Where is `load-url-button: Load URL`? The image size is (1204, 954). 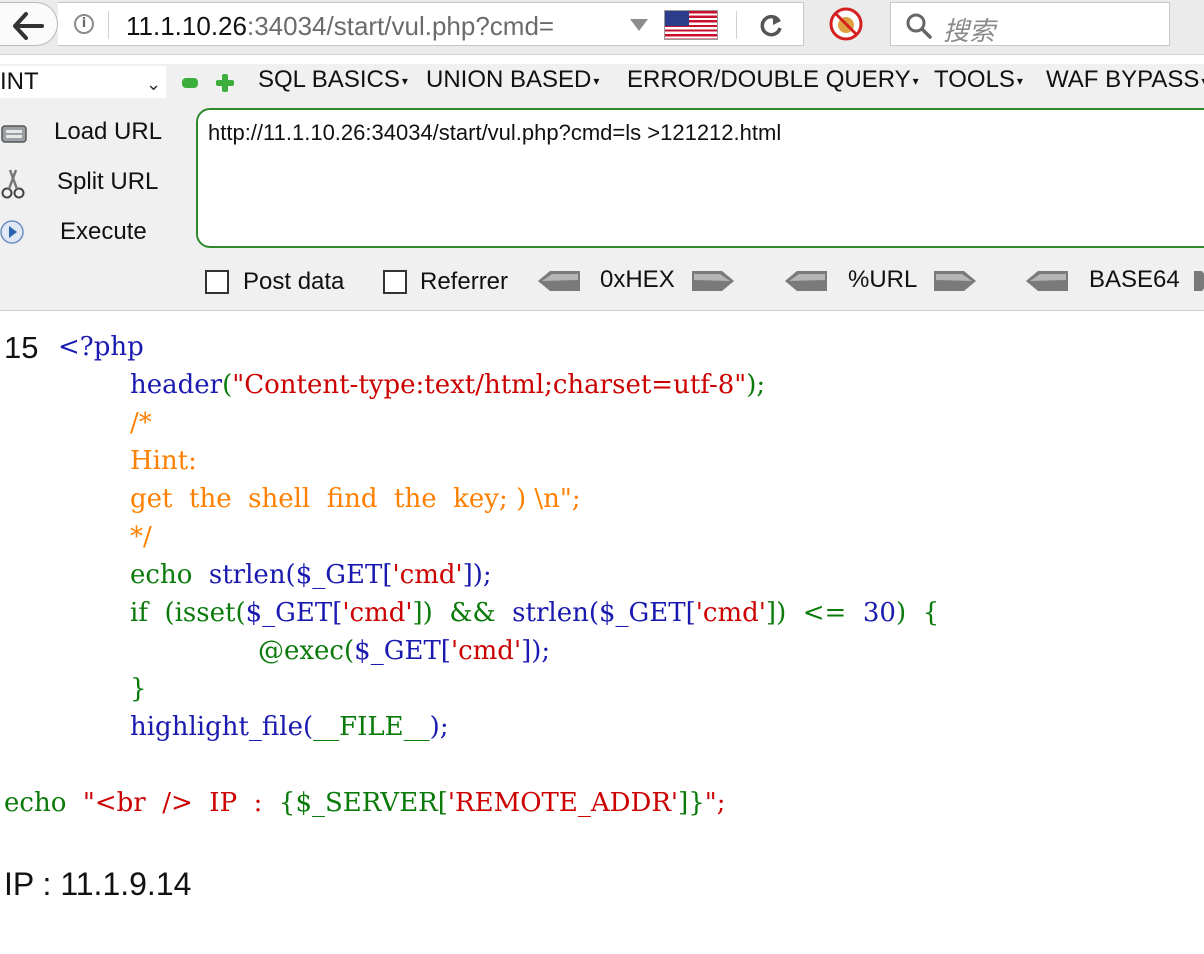
load-url-button: Load URL is located at coordinates (90, 132).